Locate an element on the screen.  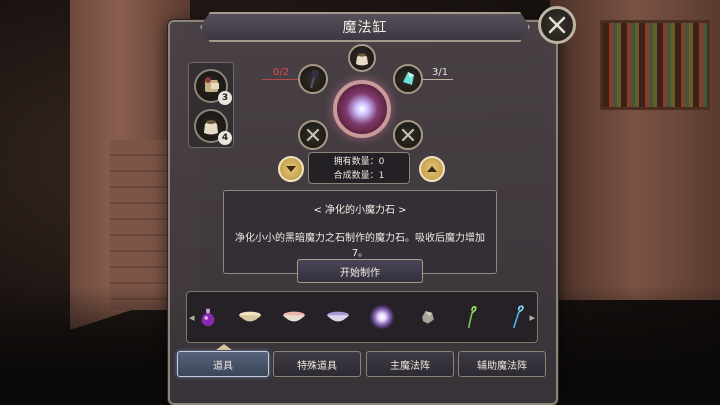
lavender-bowl-icon is located at coordinates (338, 316).